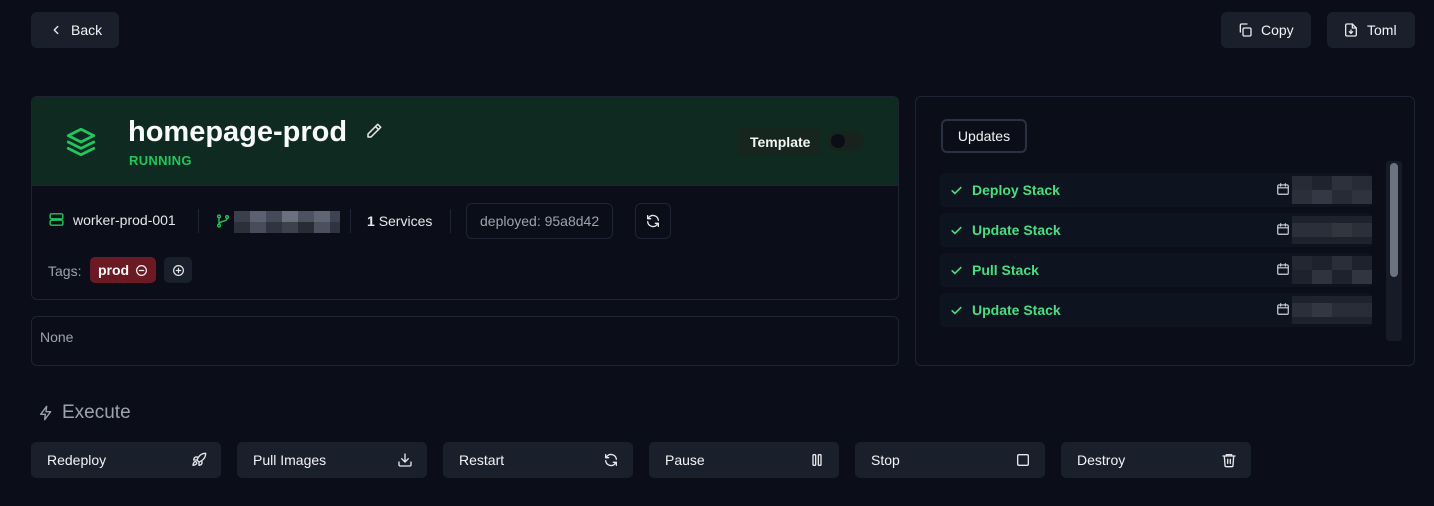 This screenshot has height=506, width=1434. I want to click on update-label: Deploy Stack, so click(1016, 190).